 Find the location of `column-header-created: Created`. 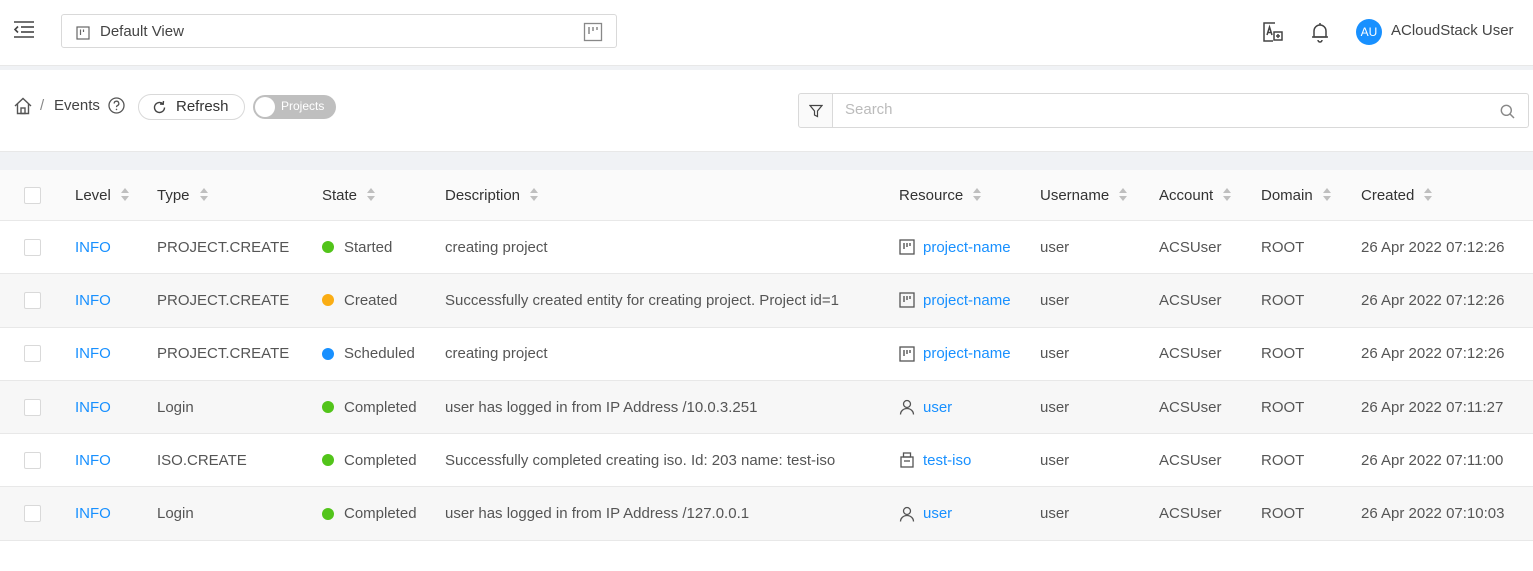

column-header-created: Created is located at coordinates (1397, 195).